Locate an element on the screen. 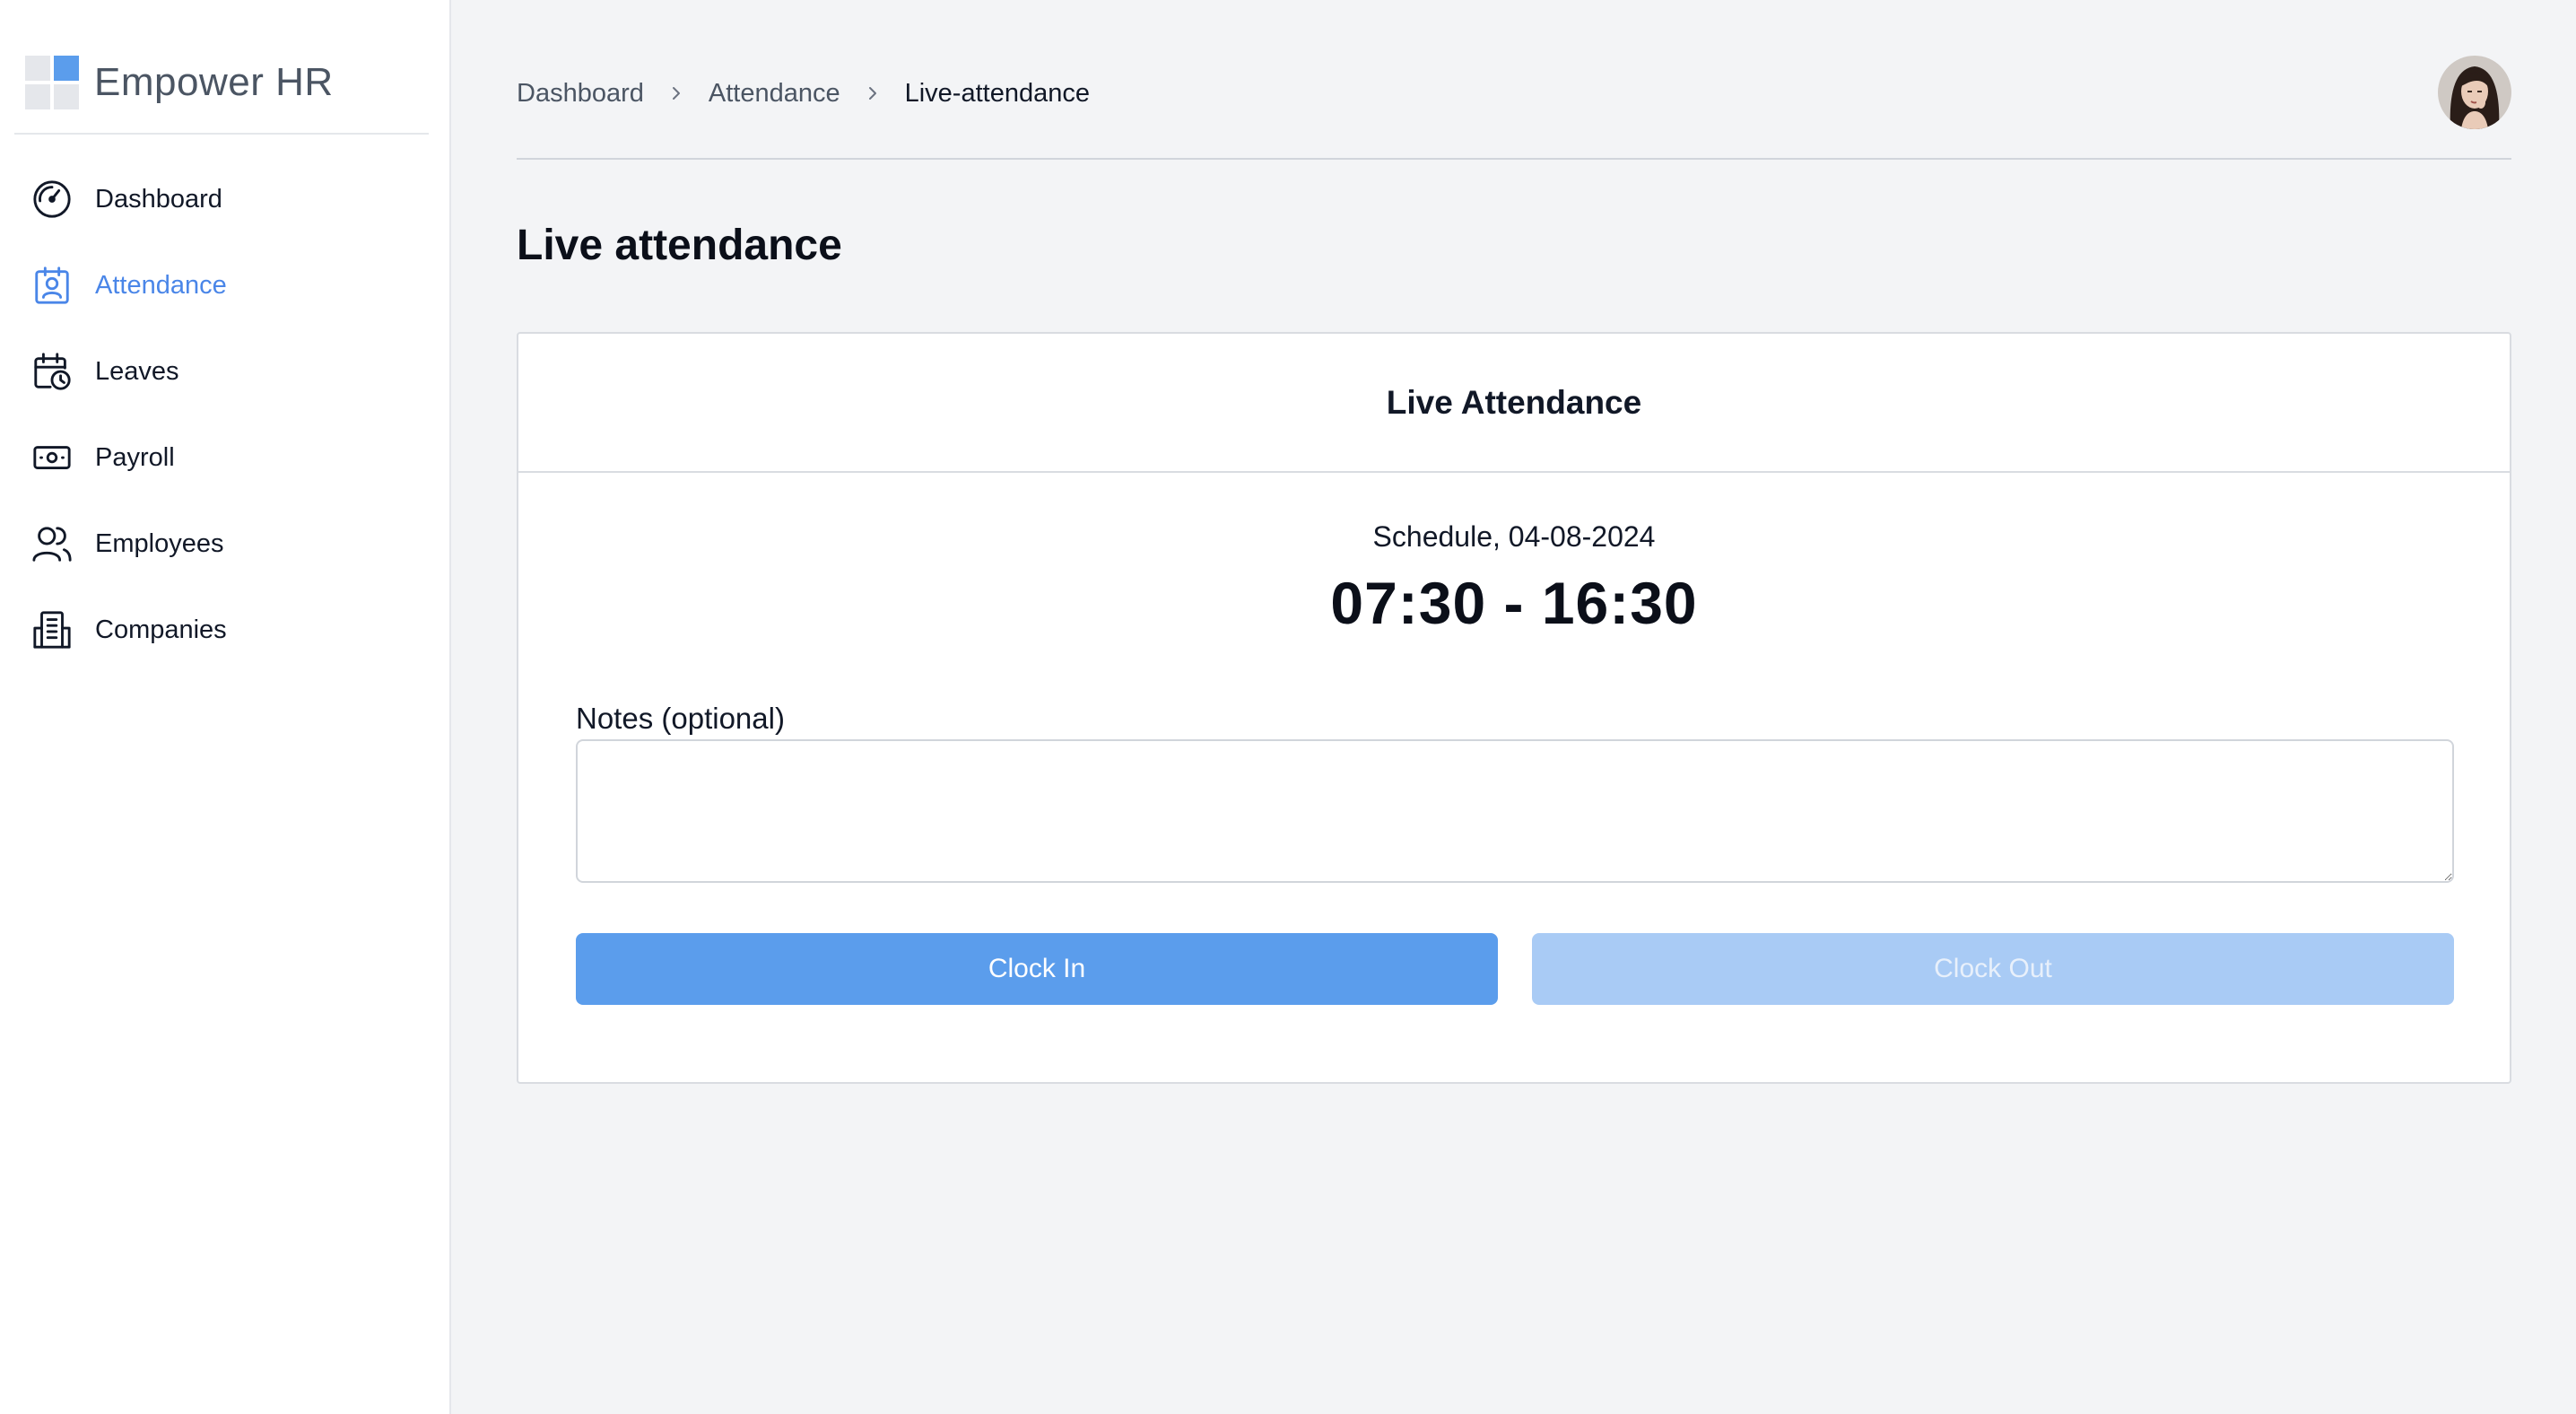 Image resolution: width=2576 pixels, height=1414 pixels. topbar: Dashboard Attendance Live-attendance is located at coordinates (1514, 80).